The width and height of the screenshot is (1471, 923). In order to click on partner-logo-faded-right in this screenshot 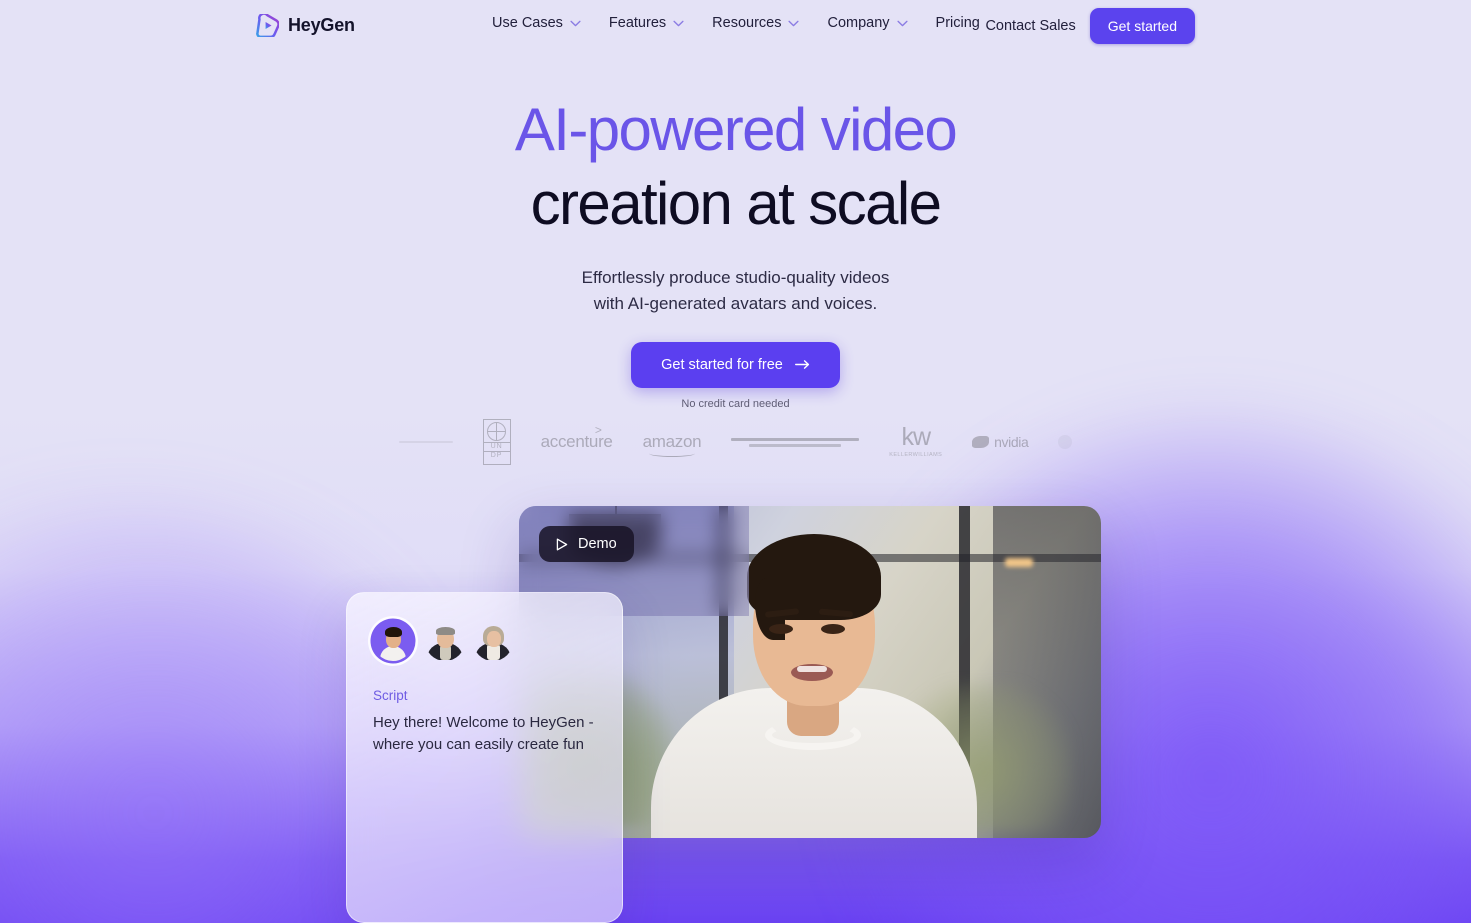, I will do `click(1065, 442)`.